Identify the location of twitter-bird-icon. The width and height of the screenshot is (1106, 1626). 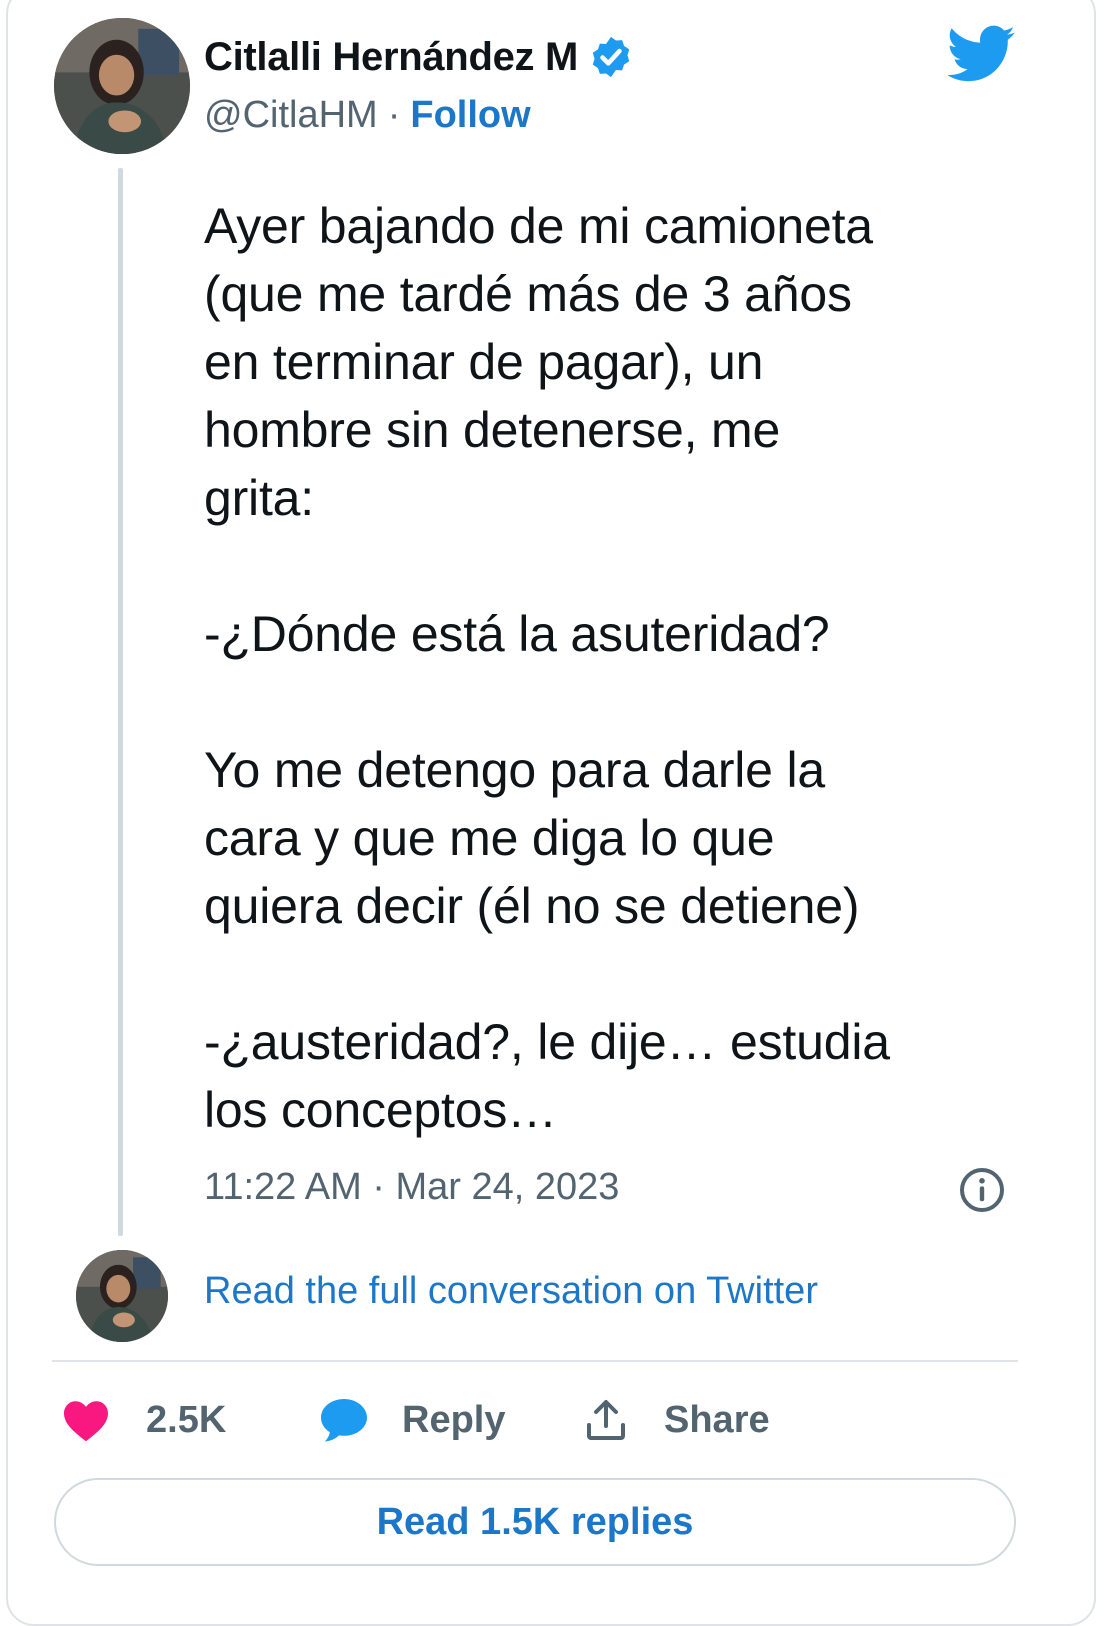
(982, 54).